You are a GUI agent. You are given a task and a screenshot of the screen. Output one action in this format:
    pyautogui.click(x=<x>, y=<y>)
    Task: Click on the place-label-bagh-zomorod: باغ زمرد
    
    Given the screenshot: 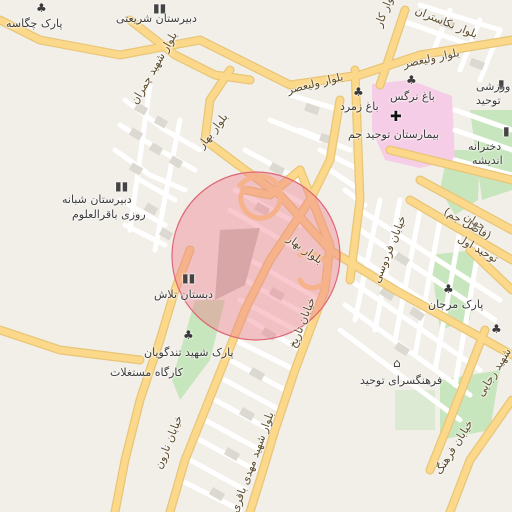 What is the action you would take?
    pyautogui.click(x=359, y=106)
    